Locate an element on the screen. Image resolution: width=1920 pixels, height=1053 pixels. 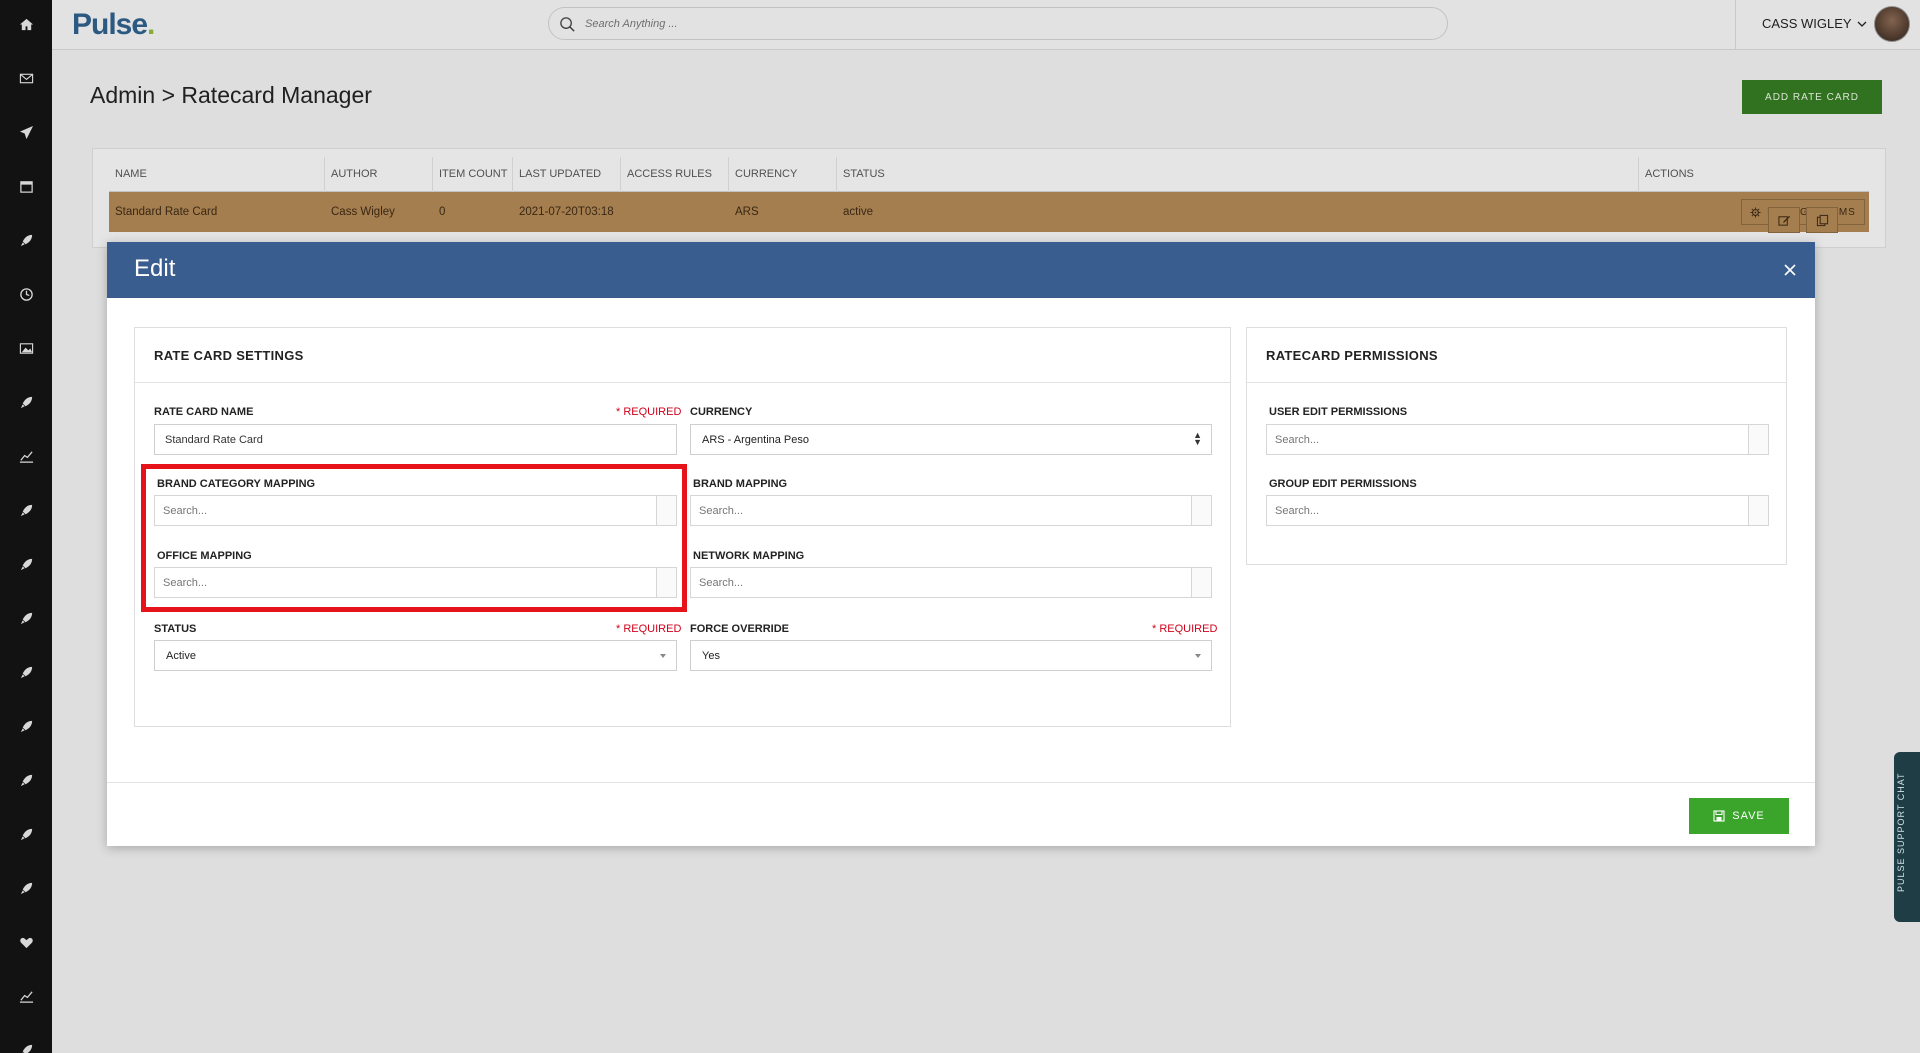
force-override-select: Yes is located at coordinates (951, 655).